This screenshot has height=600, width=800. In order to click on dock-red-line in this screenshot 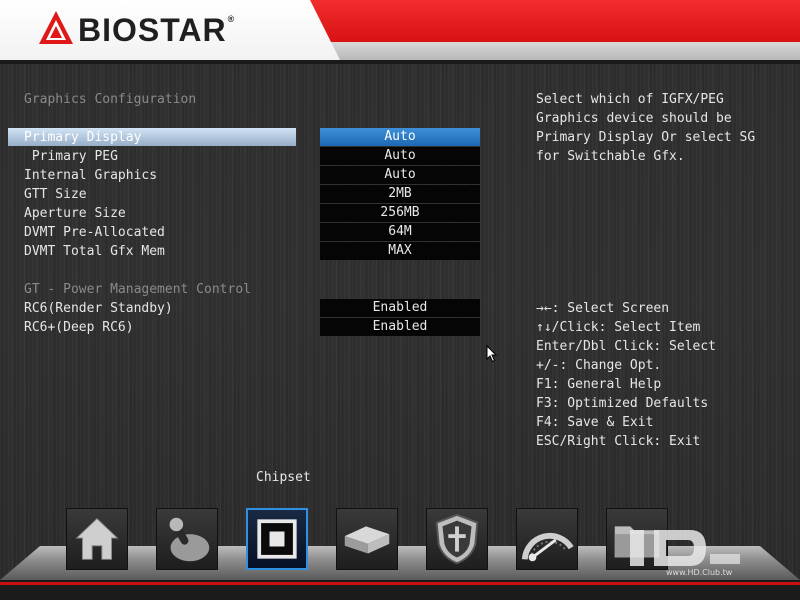, I will do `click(400, 583)`.